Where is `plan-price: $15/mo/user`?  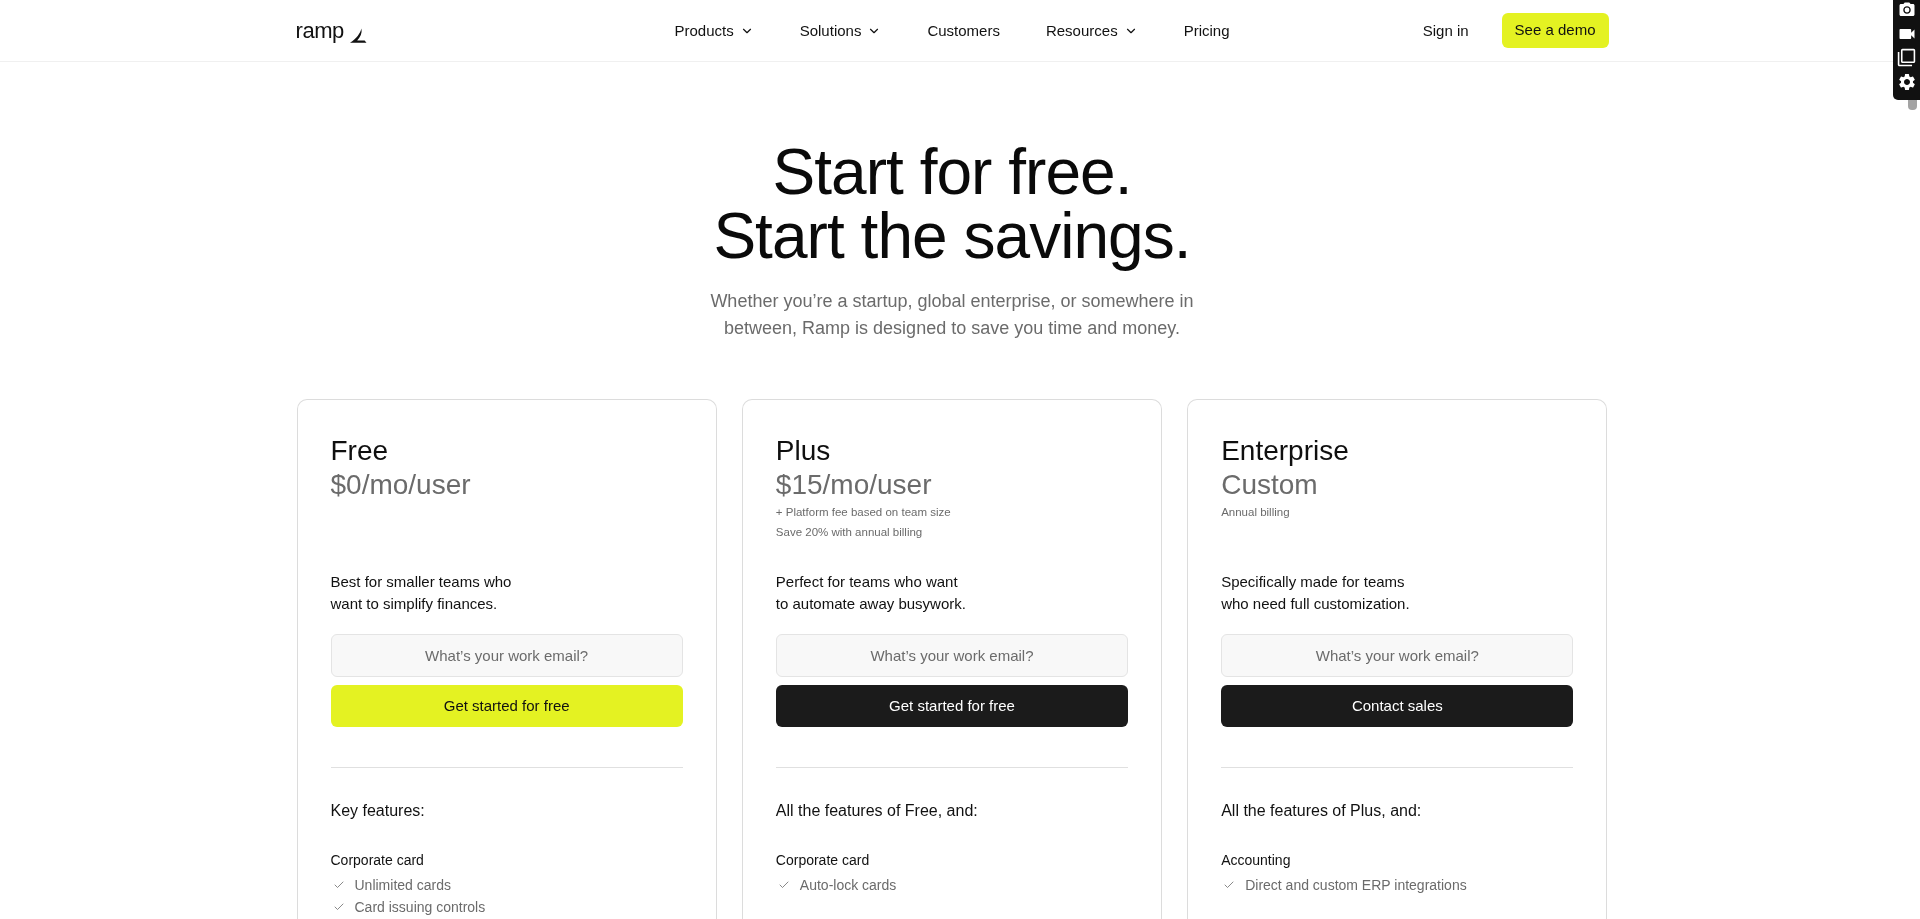
plan-price: $15/mo/user is located at coordinates (853, 485).